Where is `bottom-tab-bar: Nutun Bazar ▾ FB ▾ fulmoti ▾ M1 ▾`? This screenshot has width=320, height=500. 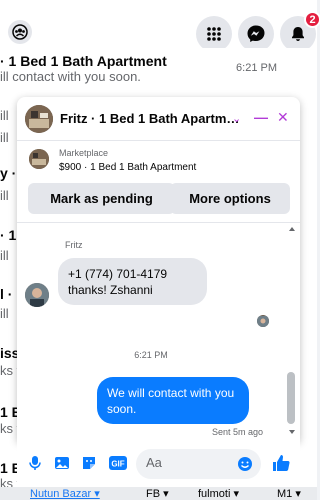 bottom-tab-bar: Nutun Bazar ▾ FB ▾ fulmoti ▾ M1 ▾ is located at coordinates (158, 493).